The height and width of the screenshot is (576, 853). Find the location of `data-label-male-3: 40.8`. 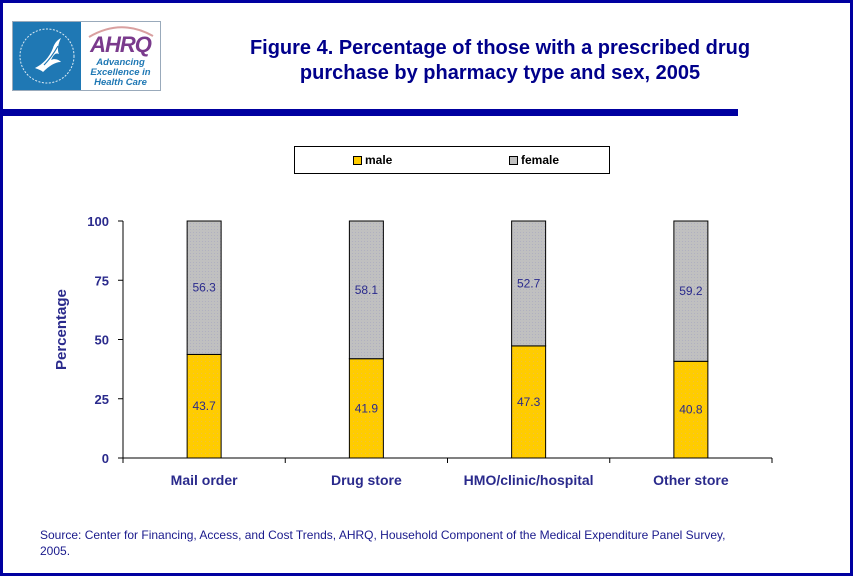

data-label-male-3: 40.8 is located at coordinates (691, 410).